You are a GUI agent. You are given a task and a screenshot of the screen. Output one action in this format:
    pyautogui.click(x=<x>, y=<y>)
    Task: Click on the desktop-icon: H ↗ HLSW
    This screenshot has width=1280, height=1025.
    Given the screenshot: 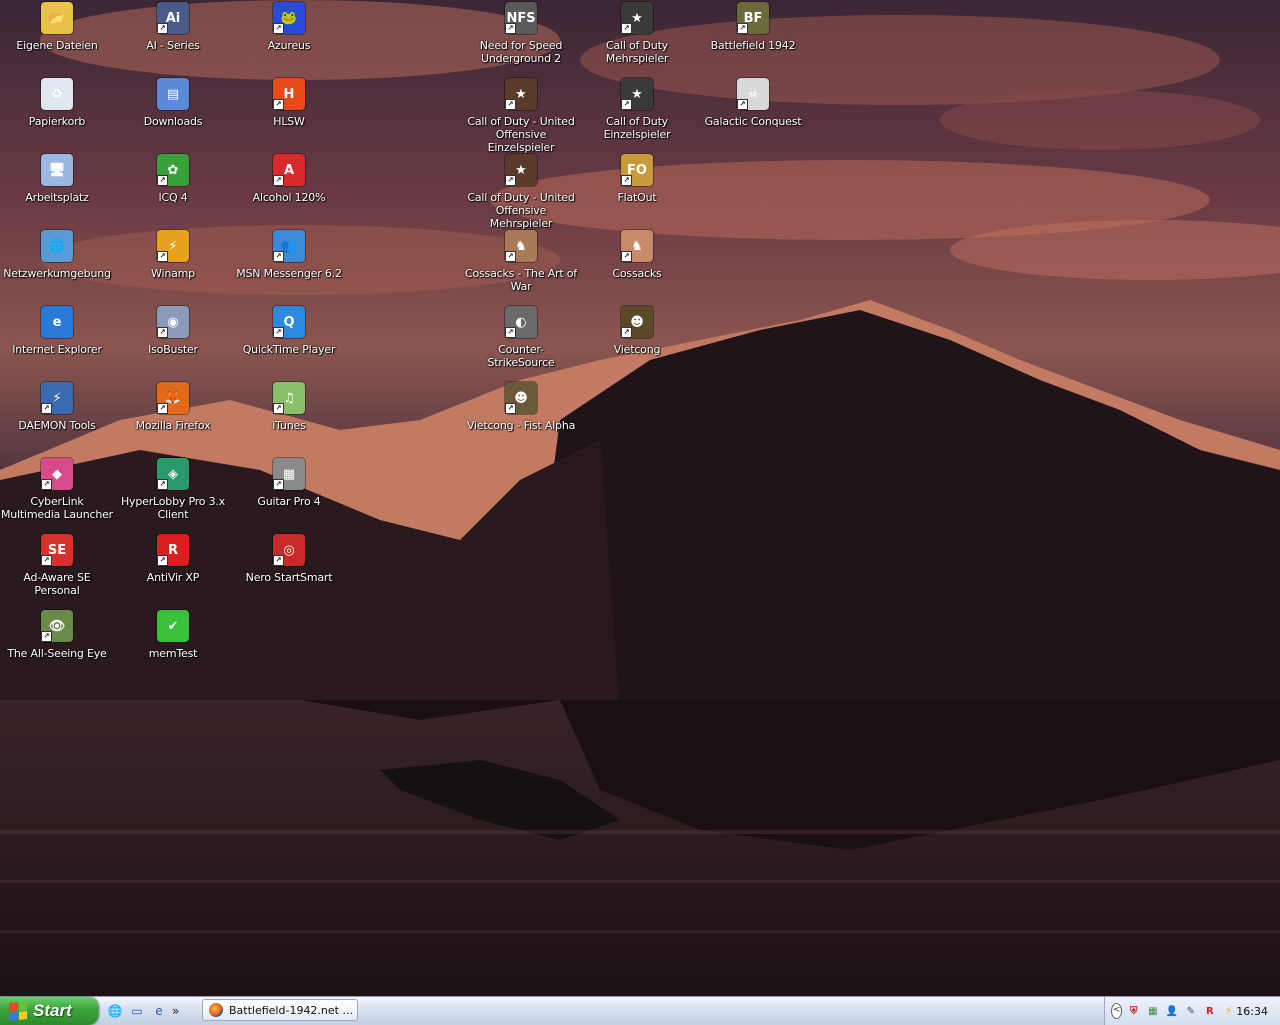 What is the action you would take?
    pyautogui.click(x=289, y=103)
    